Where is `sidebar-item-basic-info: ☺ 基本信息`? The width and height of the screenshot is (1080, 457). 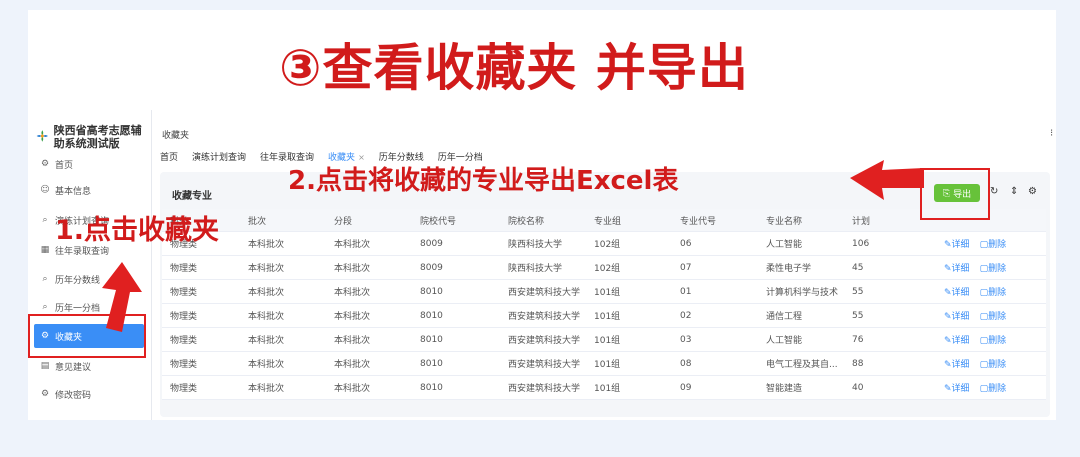 sidebar-item-basic-info: ☺ 基本信息 is located at coordinates (89, 190).